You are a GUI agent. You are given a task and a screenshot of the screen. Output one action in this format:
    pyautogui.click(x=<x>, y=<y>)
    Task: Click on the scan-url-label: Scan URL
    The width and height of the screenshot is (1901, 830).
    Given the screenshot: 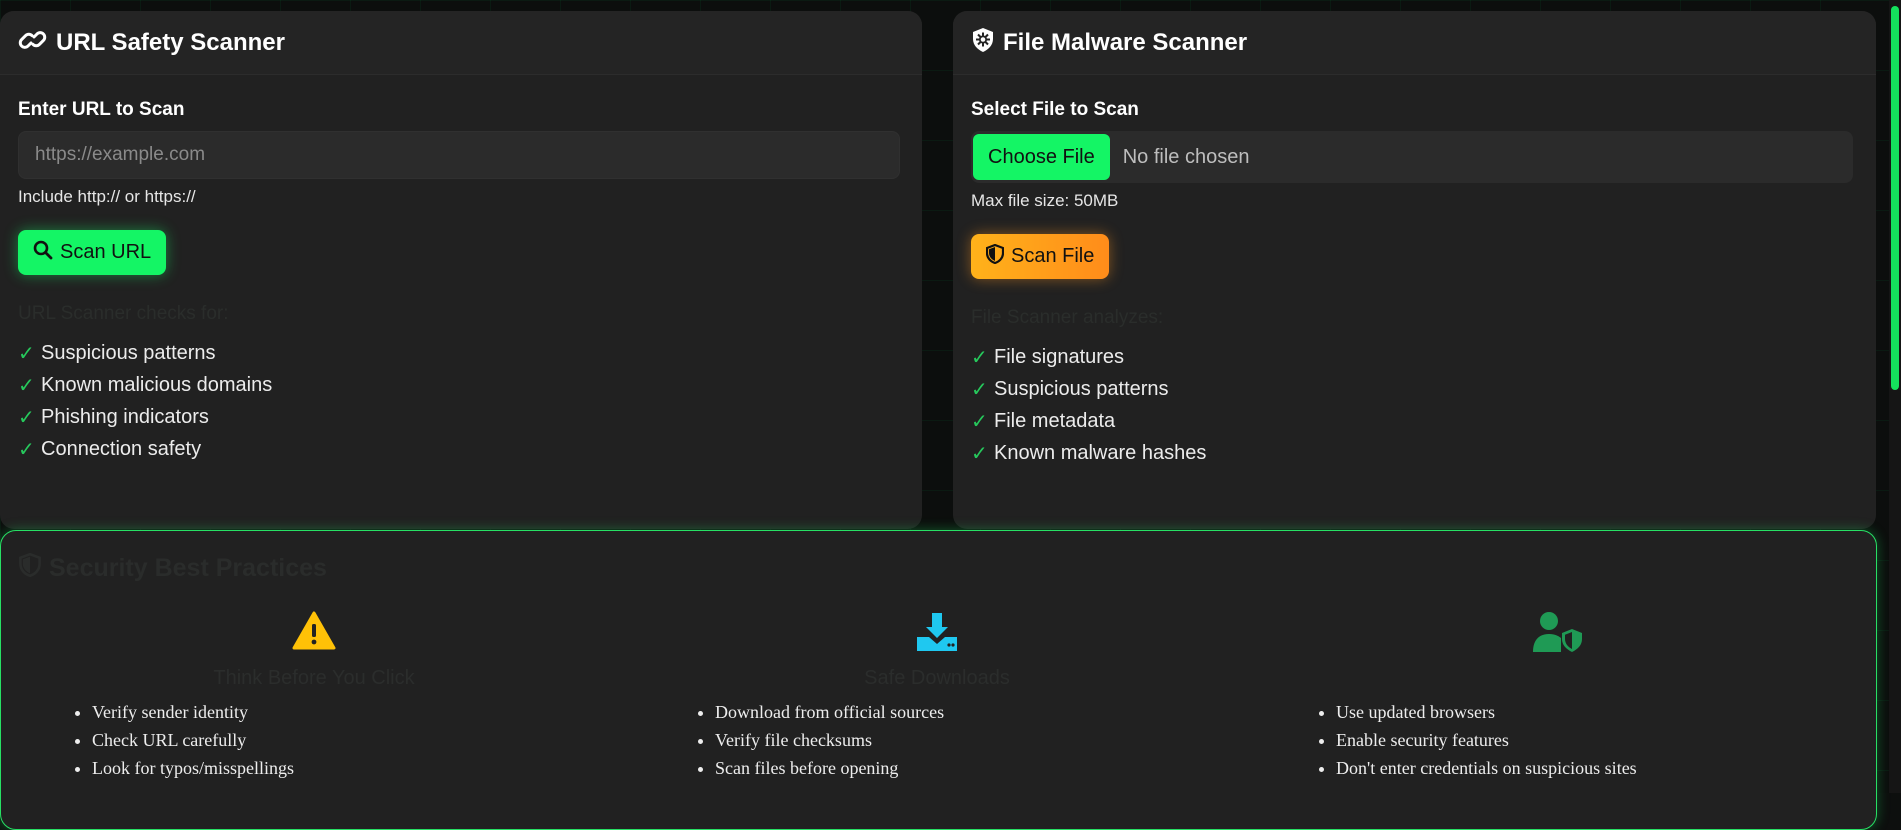 What is the action you would take?
    pyautogui.click(x=105, y=252)
    